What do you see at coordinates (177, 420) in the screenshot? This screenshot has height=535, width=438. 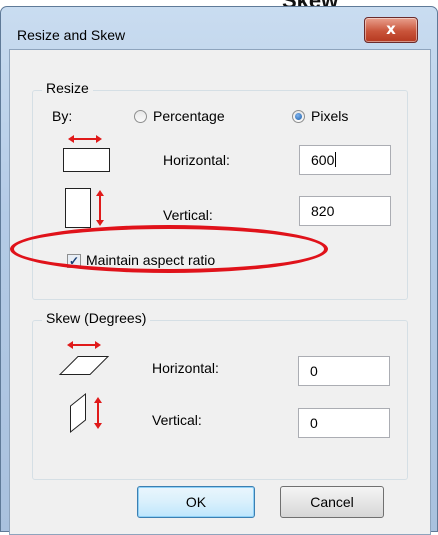 I see `skew-vertical-label: Vertical:` at bounding box center [177, 420].